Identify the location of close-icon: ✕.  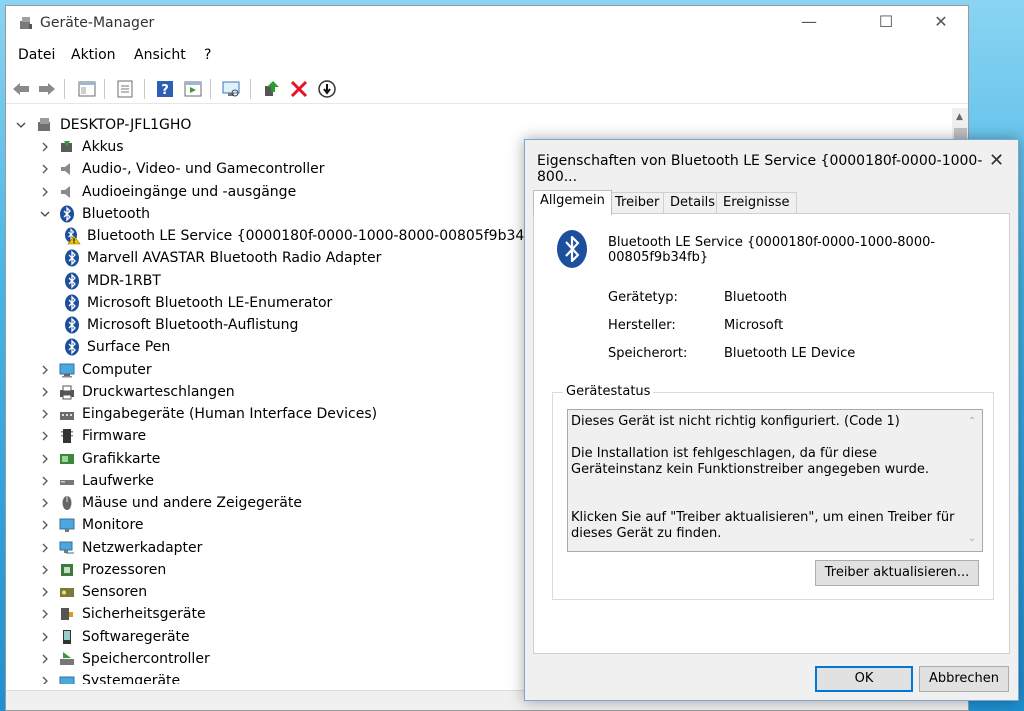
(941, 22).